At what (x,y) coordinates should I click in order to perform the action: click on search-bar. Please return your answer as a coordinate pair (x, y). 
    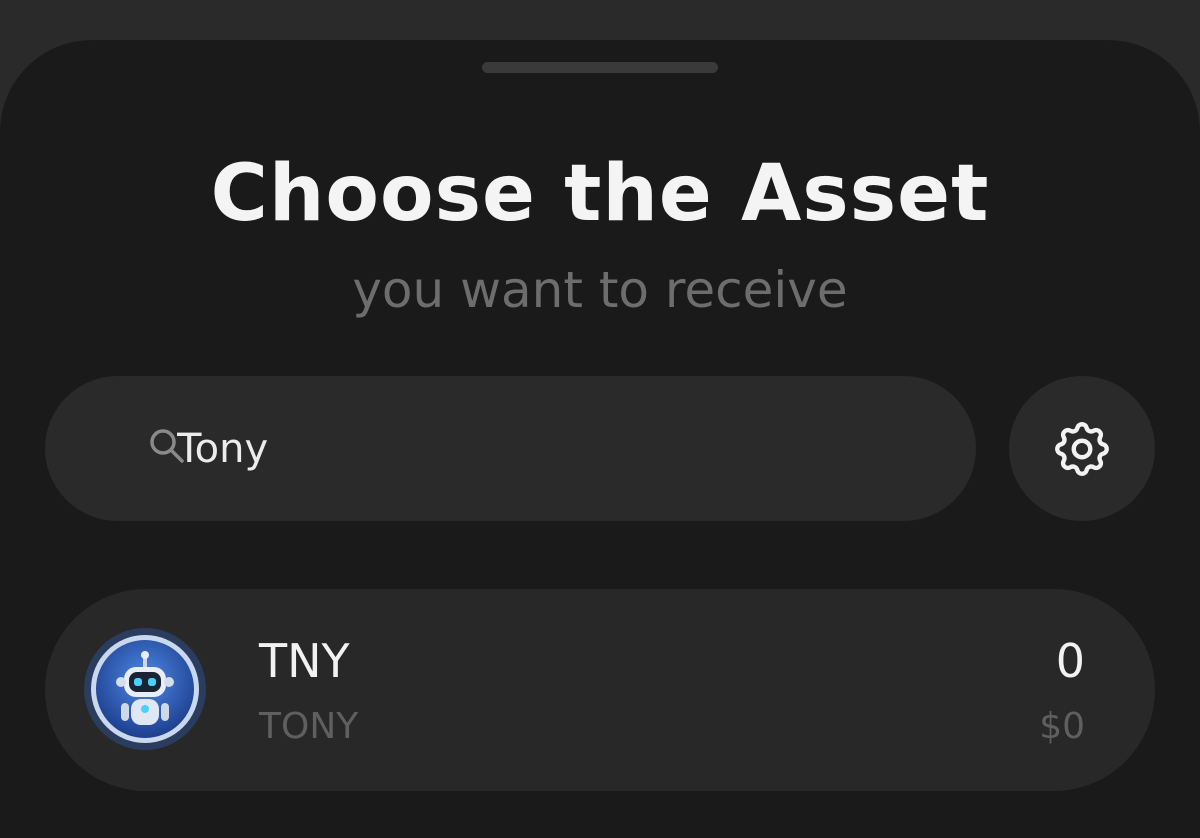
    Looking at the image, I should click on (510, 448).